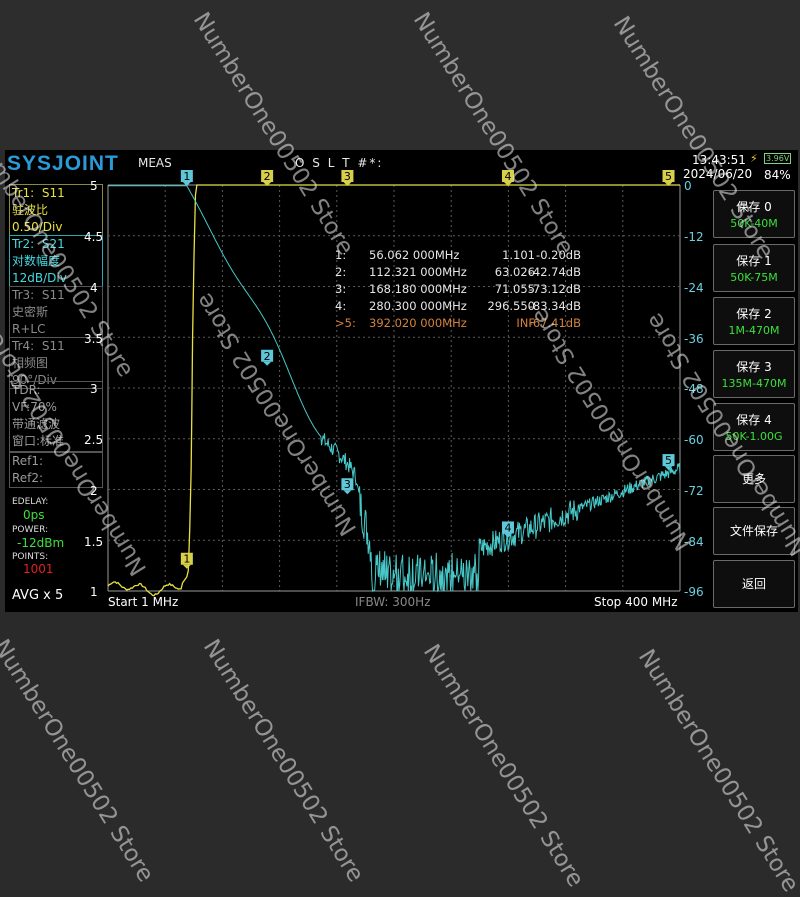  I want to click on marker-row-2: 2: 112.321 000MHz 63.026 -42.74dB, so click(465, 272).